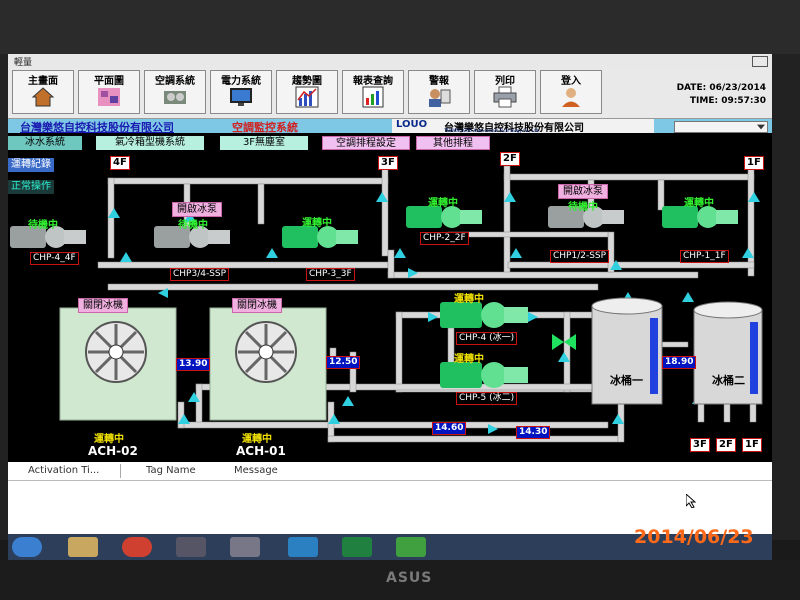  Describe the element at coordinates (469, 299) in the screenshot. I see `pump-chp4-status: 運轉中` at that location.